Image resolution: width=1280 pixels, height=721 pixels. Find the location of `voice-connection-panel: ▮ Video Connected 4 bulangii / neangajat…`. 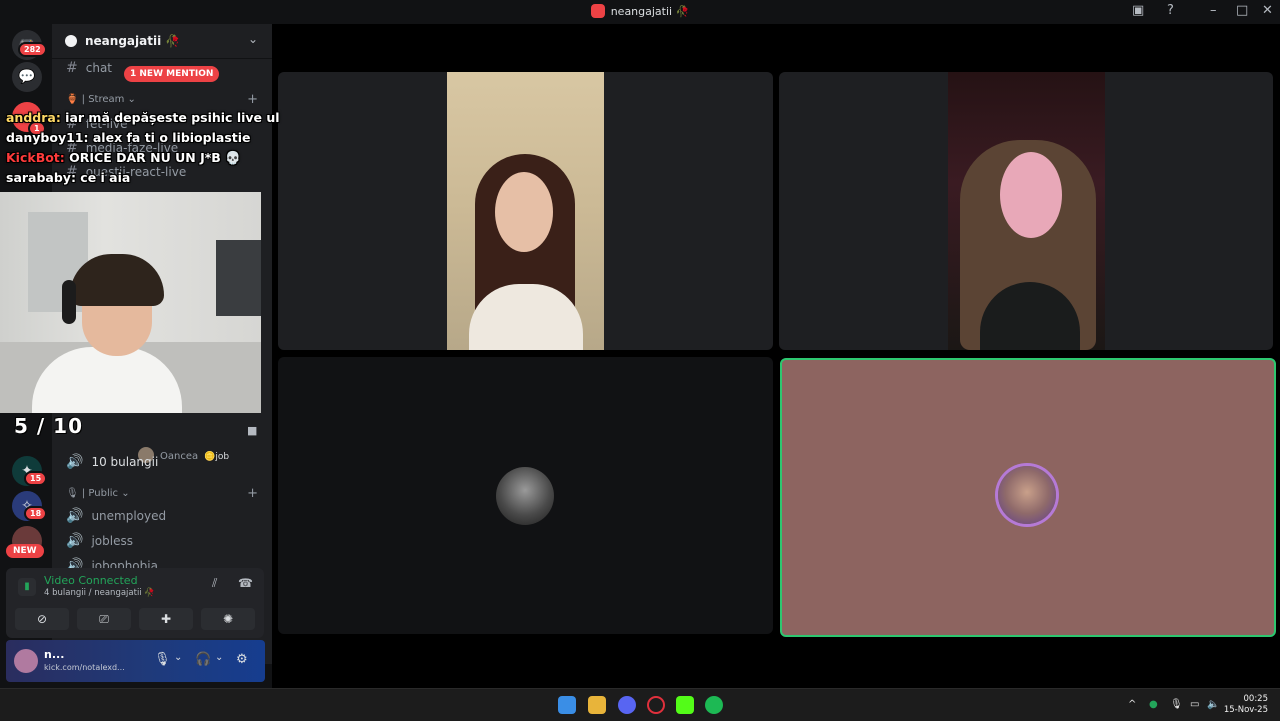

voice-connection-panel: ▮ Video Connected 4 bulangii / neangajat… is located at coordinates (135, 603).